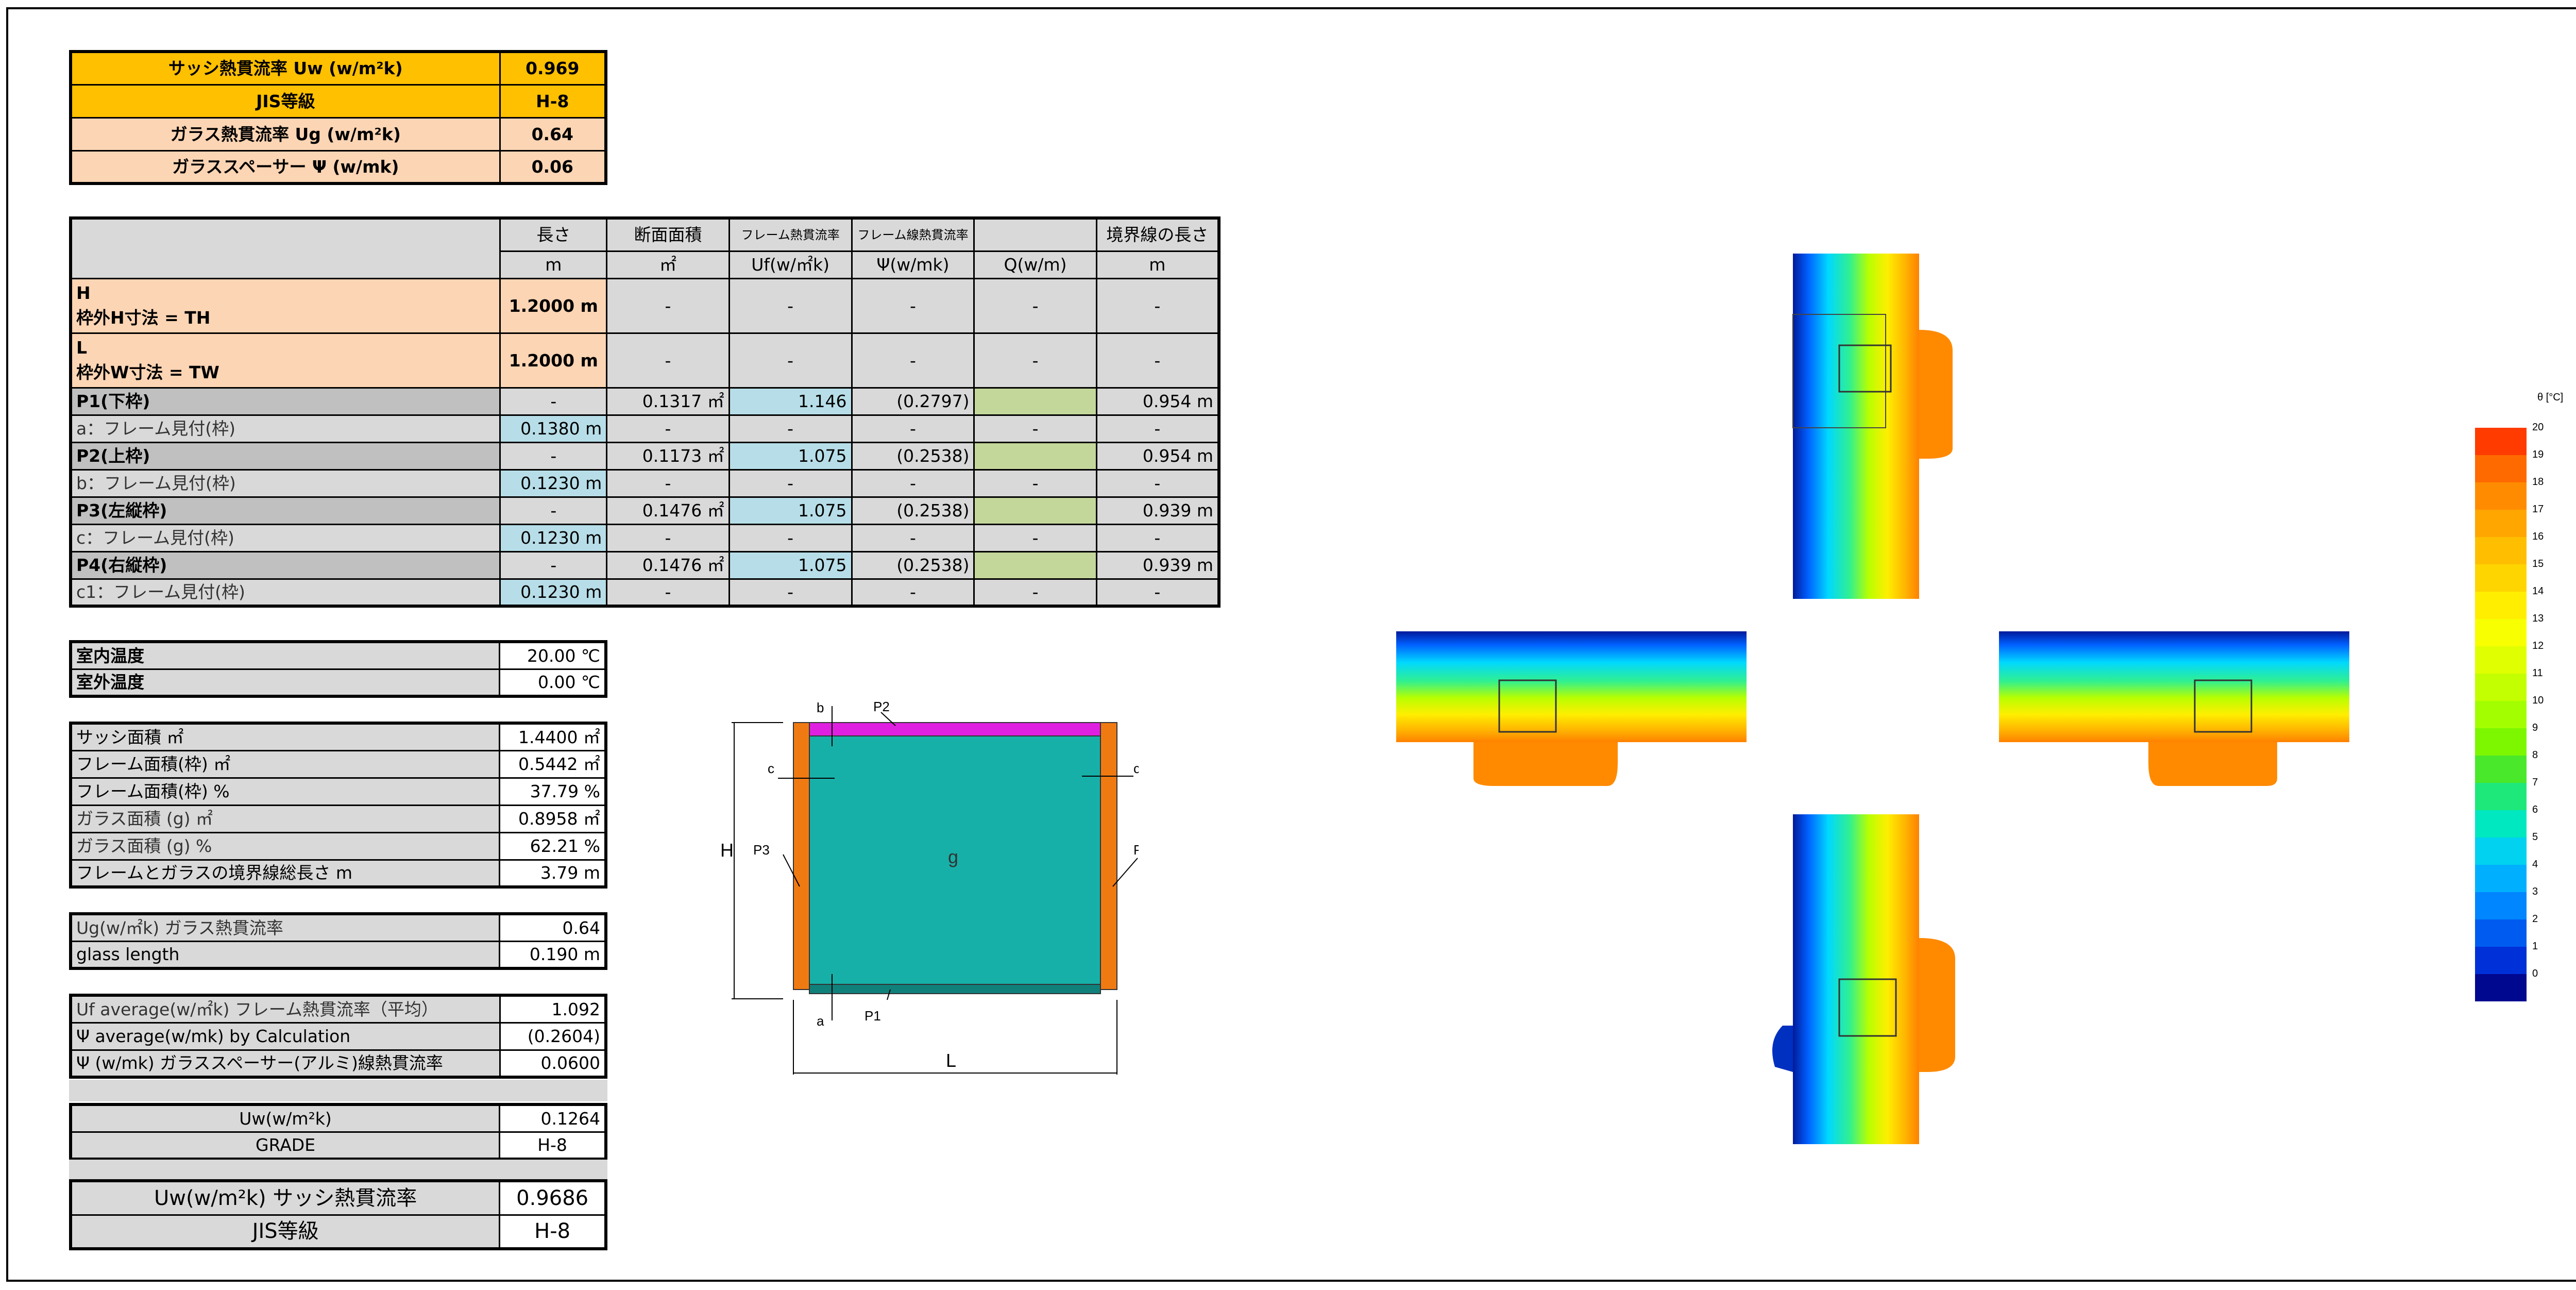  What do you see at coordinates (286, 537) in the screenshot?
I see `part-sub-label: c：フレーム見付(枠)` at bounding box center [286, 537].